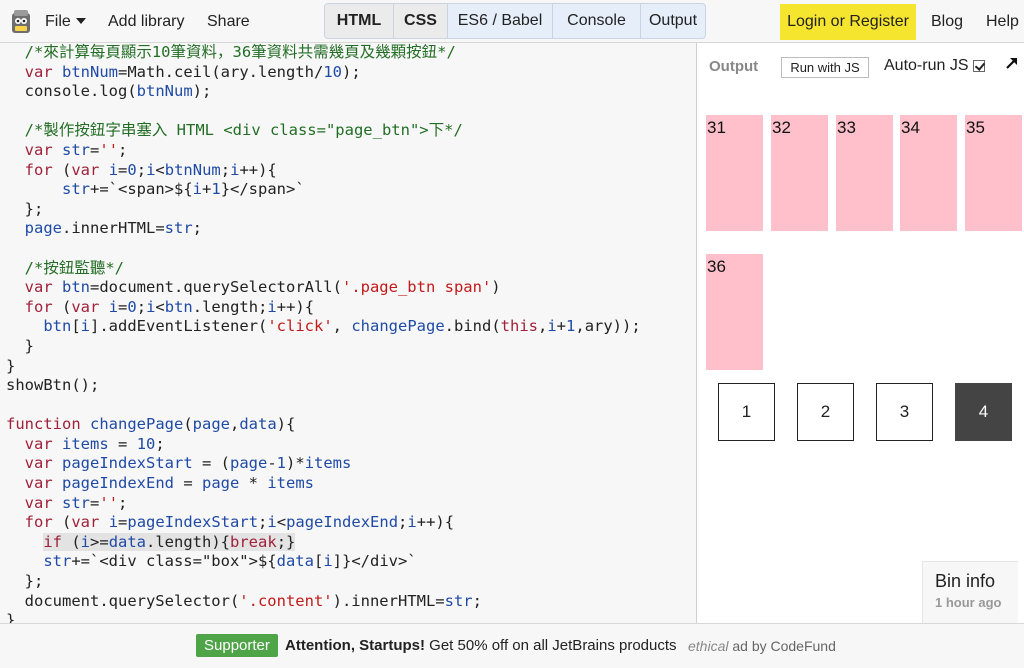 This screenshot has width=1024, height=668. What do you see at coordinates (323, 386) in the screenshot?
I see `code-line: showBtn();` at bounding box center [323, 386].